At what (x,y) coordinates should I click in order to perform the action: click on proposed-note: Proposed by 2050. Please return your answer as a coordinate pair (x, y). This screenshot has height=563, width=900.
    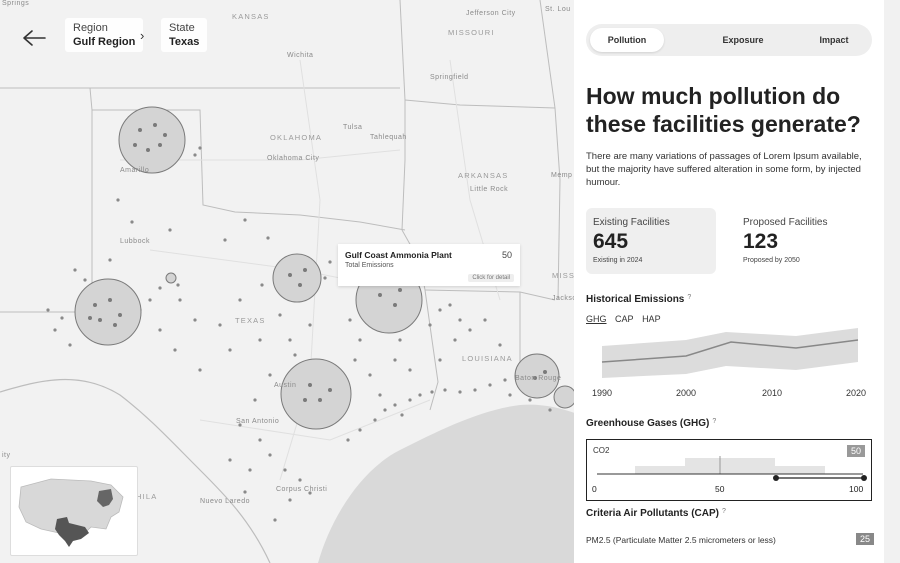
    Looking at the image, I should click on (771, 260).